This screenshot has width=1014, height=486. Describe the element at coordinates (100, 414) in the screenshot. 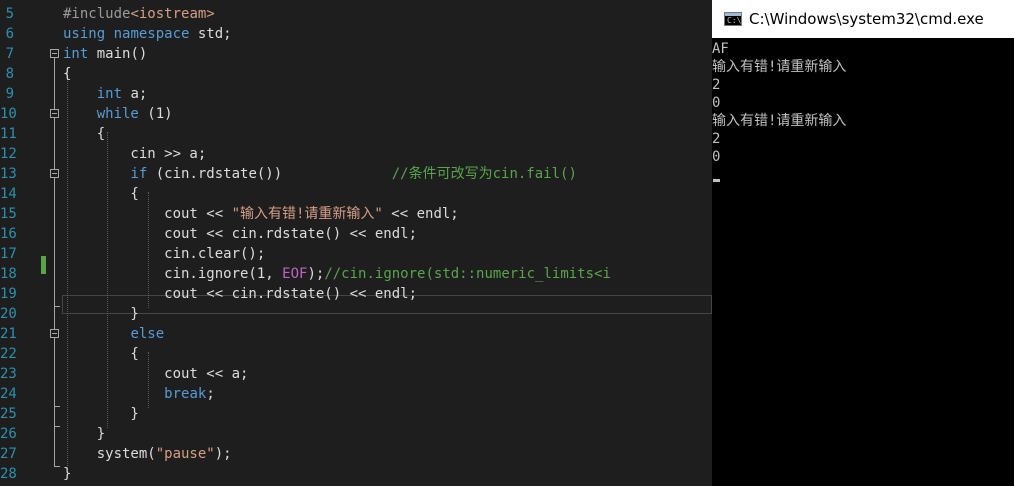

I see `code-text: }` at that location.